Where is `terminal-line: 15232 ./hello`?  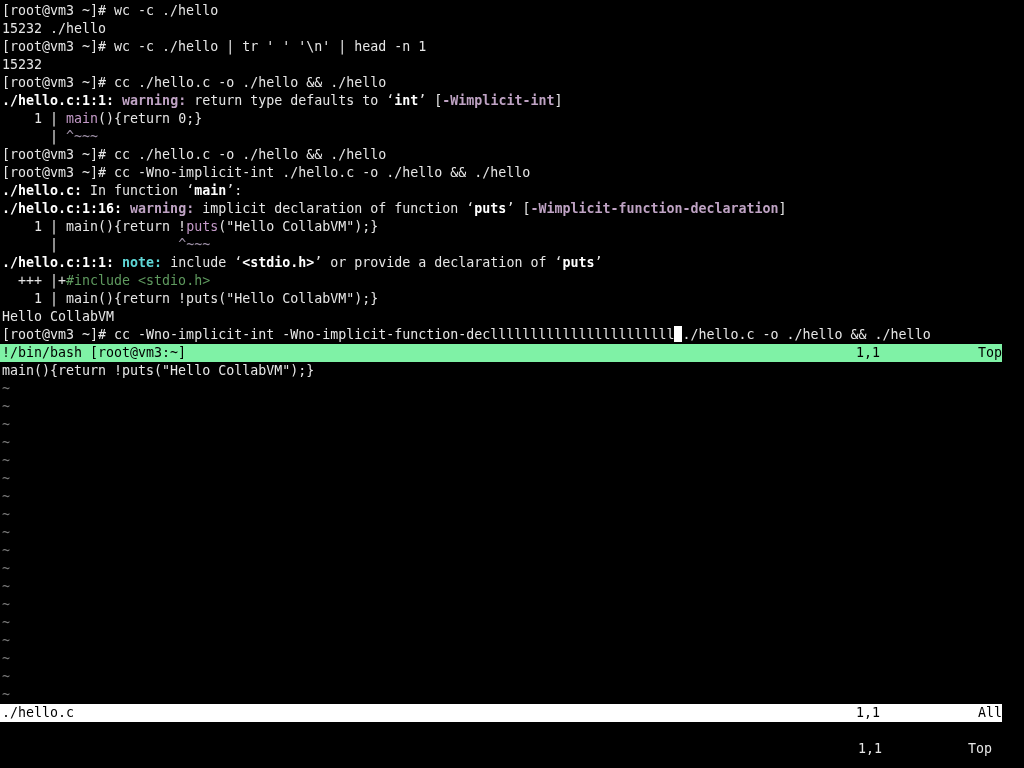 terminal-line: 15232 ./hello is located at coordinates (54, 29).